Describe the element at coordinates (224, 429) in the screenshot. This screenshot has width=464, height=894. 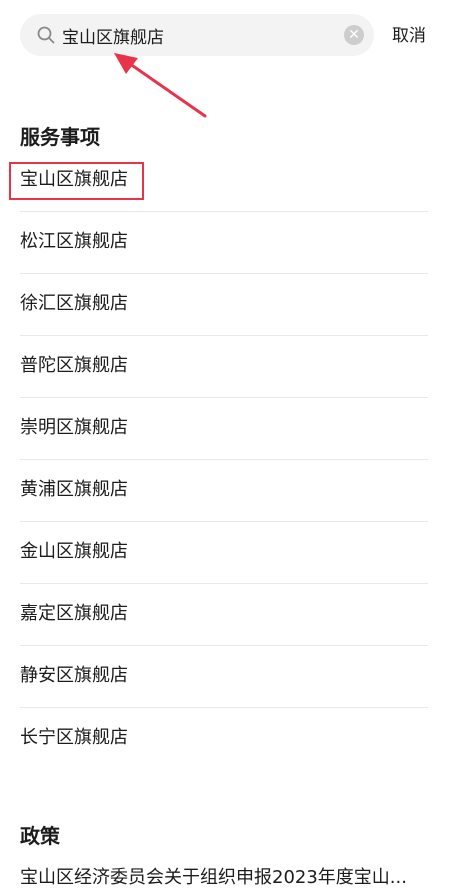
I see `service-item: 崇明区旗舰店` at that location.